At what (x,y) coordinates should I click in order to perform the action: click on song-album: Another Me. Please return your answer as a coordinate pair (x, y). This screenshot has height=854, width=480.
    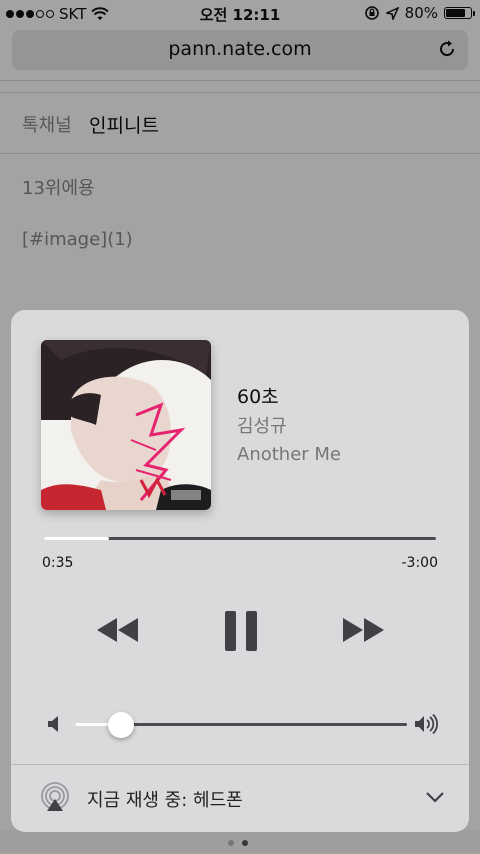
    Looking at the image, I should click on (289, 454).